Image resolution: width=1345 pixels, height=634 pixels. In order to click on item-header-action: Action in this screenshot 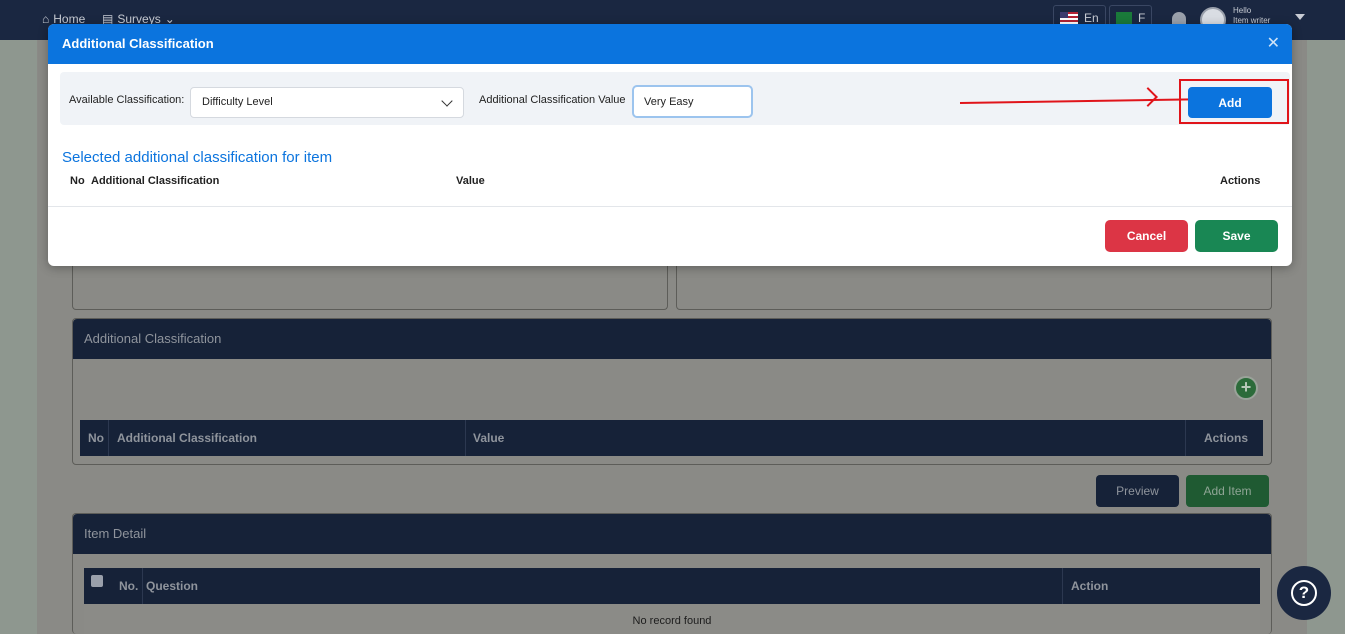, I will do `click(1090, 586)`.